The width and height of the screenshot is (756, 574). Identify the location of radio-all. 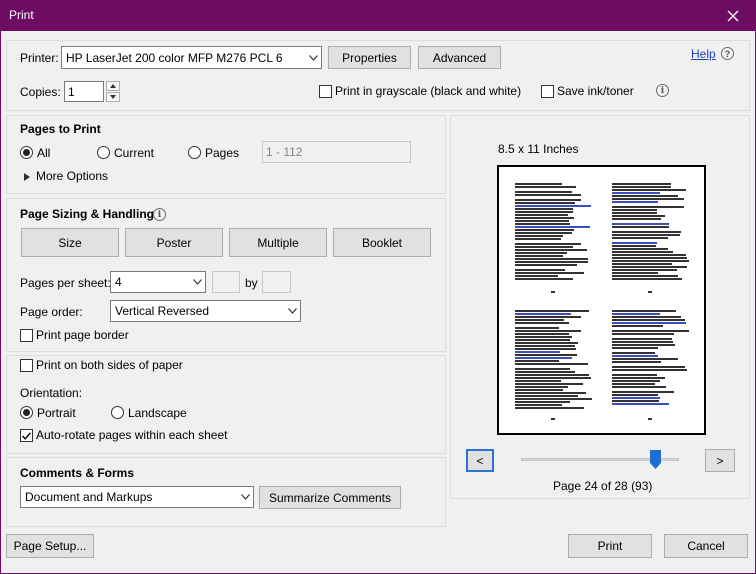
(26, 152).